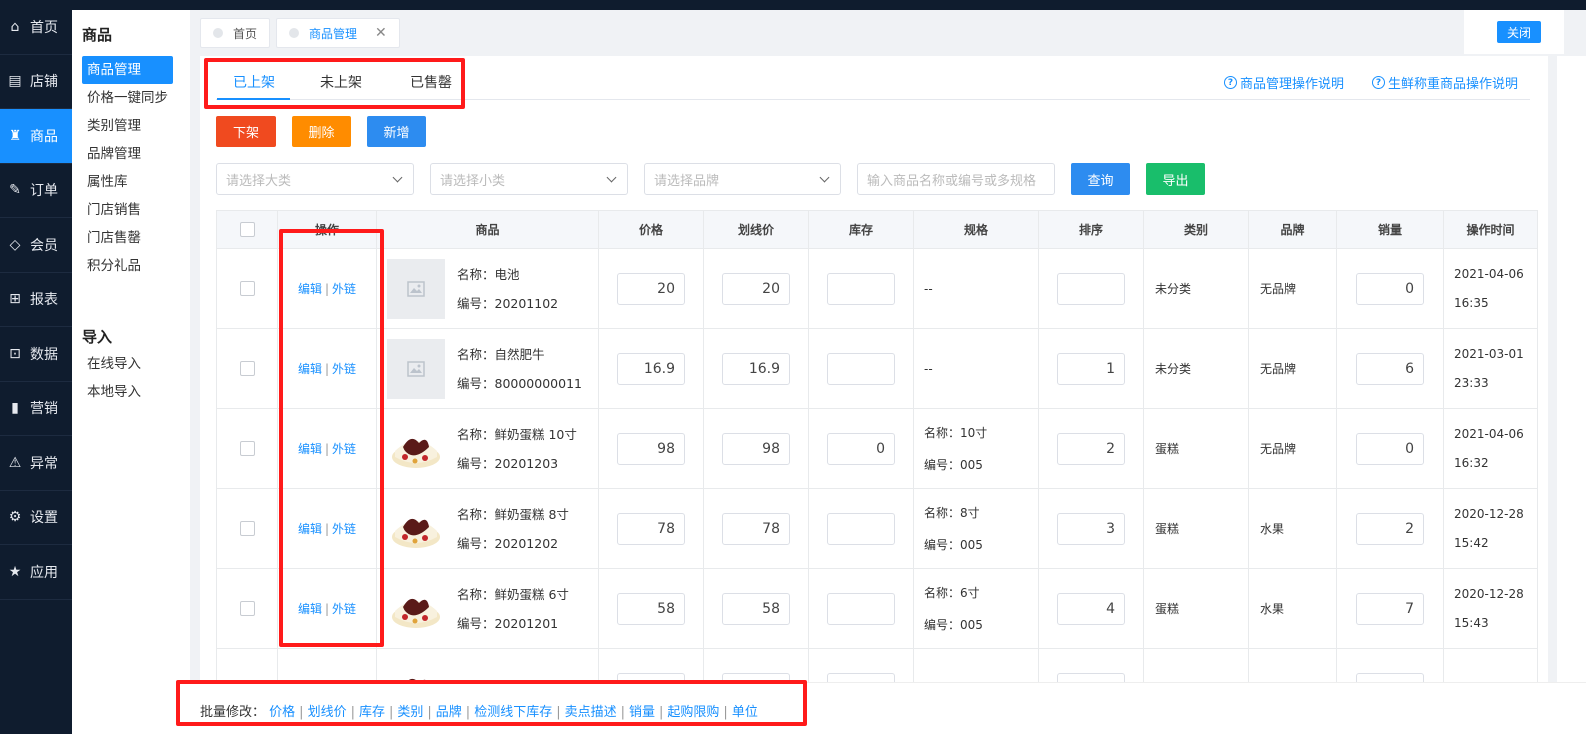  What do you see at coordinates (127, 154) in the screenshot?
I see `subnav-item: 品牌管理` at bounding box center [127, 154].